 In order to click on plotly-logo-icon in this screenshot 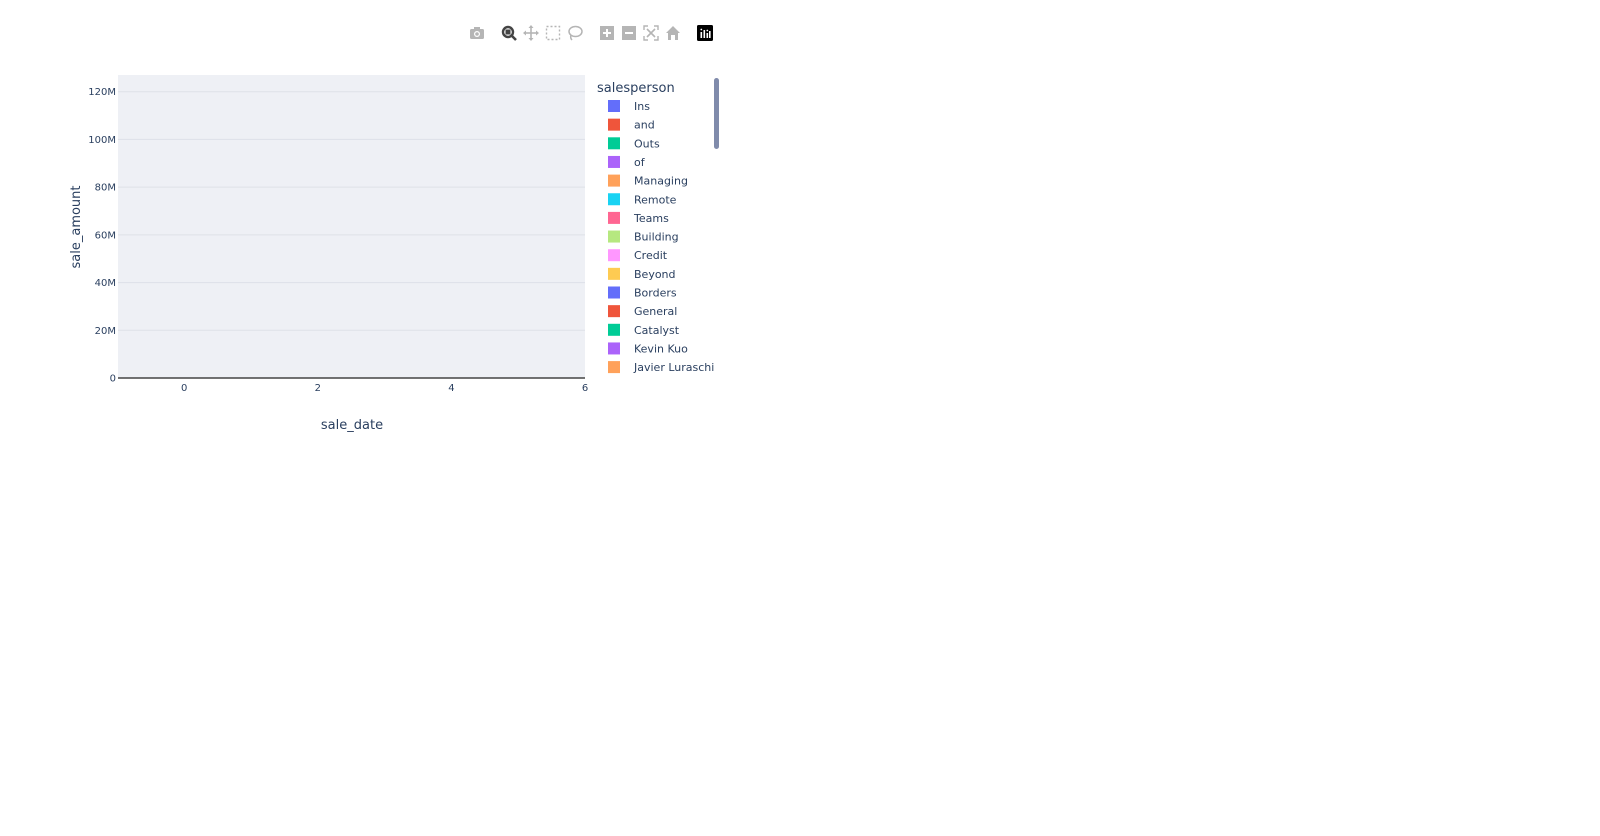, I will do `click(705, 33)`.